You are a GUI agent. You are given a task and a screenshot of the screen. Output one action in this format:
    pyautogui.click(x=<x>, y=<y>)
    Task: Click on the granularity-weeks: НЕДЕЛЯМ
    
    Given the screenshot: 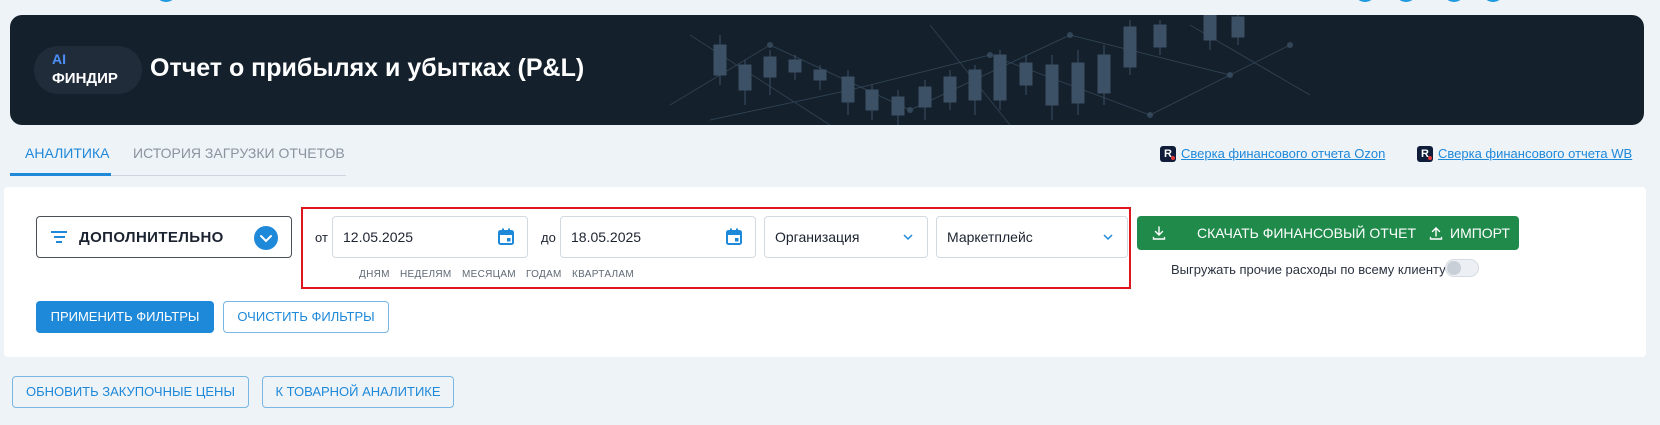 What is the action you would take?
    pyautogui.click(x=426, y=274)
    